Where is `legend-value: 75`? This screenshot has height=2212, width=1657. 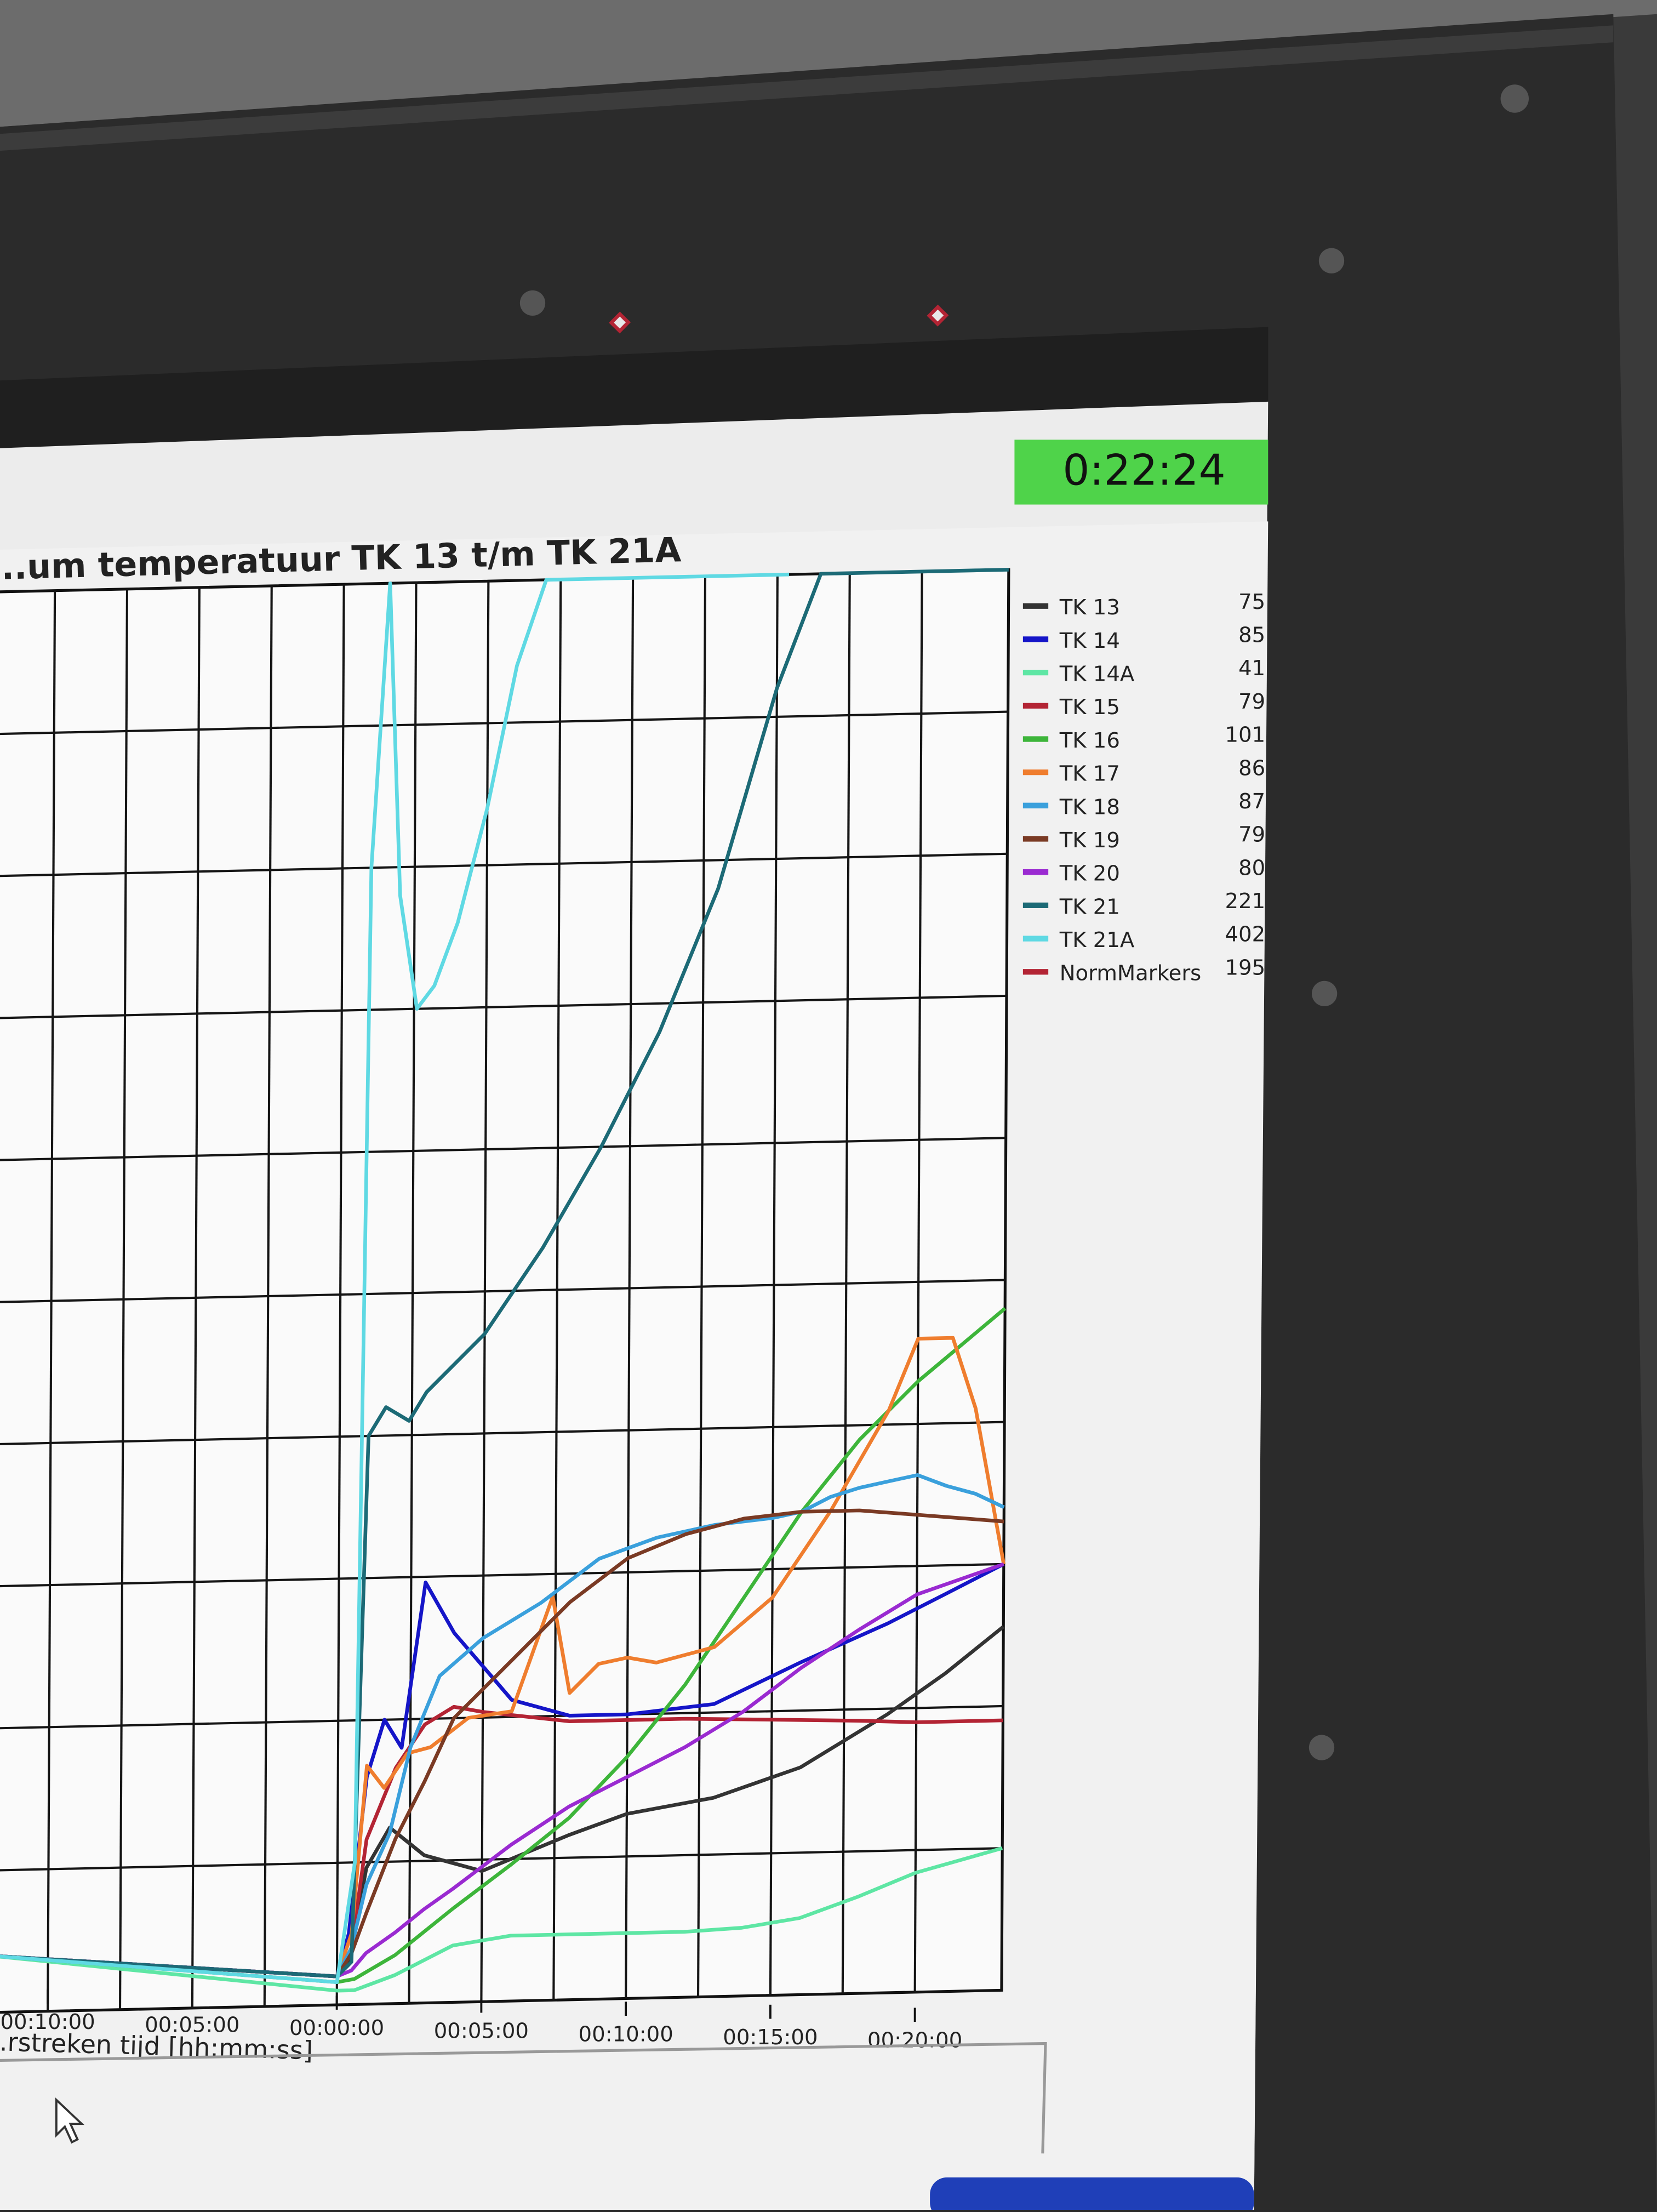 legend-value: 75 is located at coordinates (1251, 602).